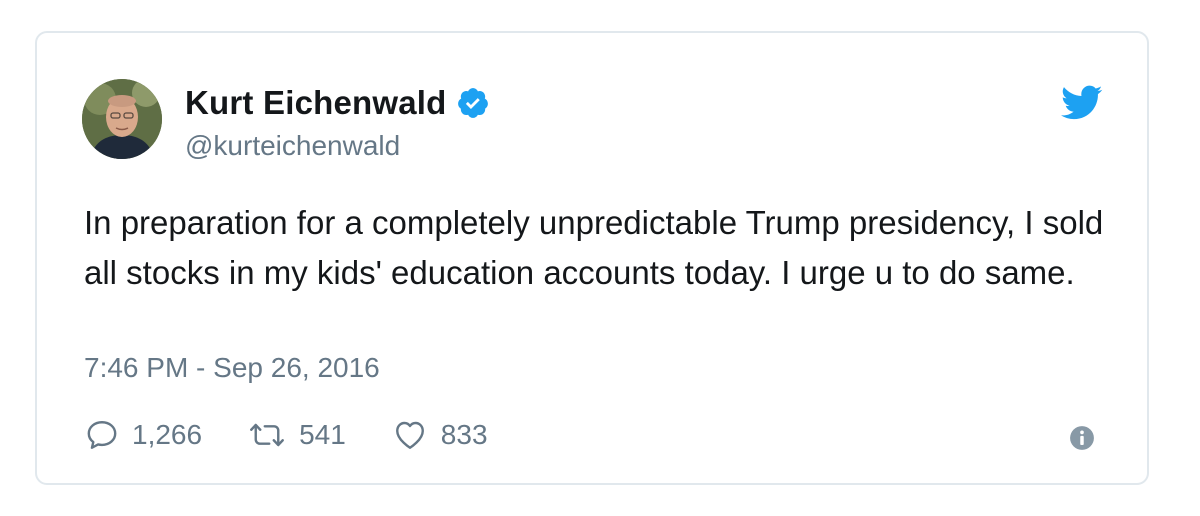 The height and width of the screenshot is (516, 1200). I want to click on reply-icon, so click(102, 435).